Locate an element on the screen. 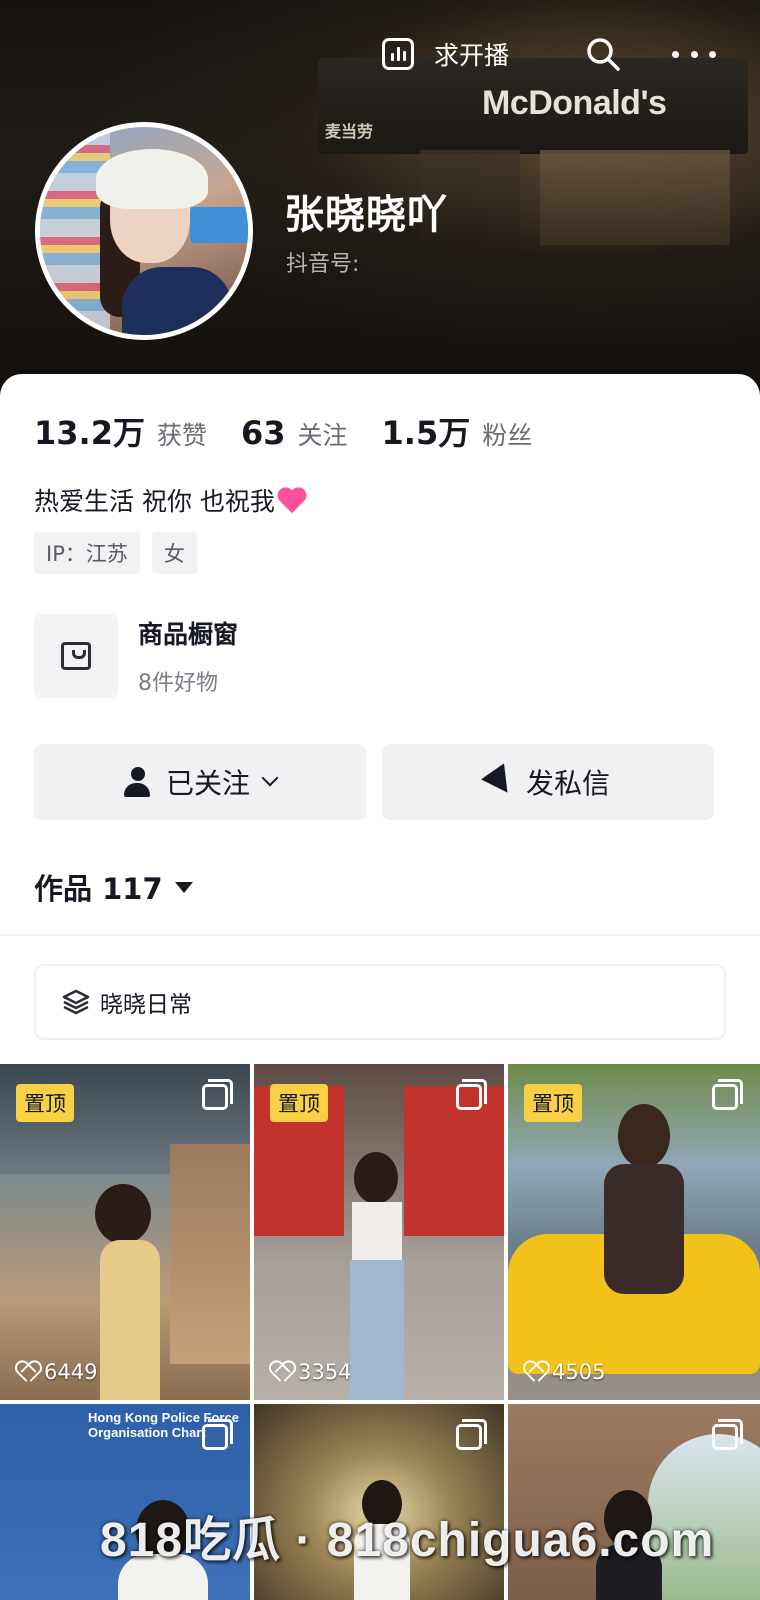 The width and height of the screenshot is (760, 1600). like-count: 4505 is located at coordinates (564, 1372).